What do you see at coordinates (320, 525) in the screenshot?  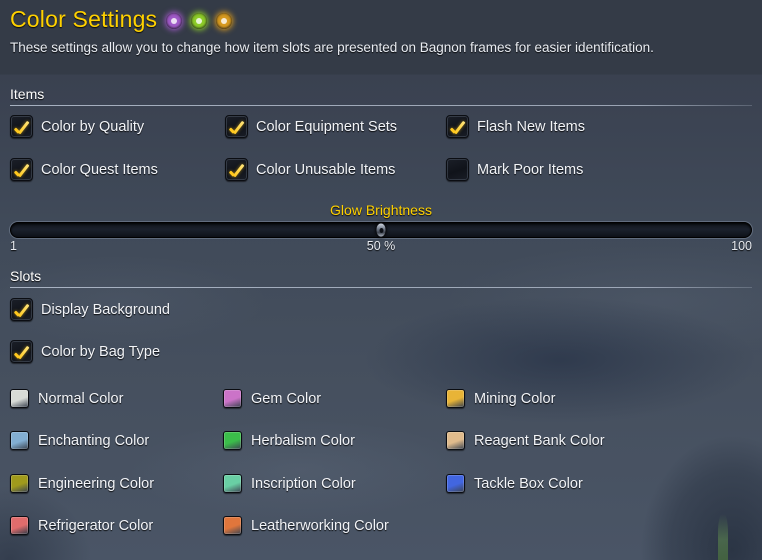 I see `color-label: Leatherworking Color` at bounding box center [320, 525].